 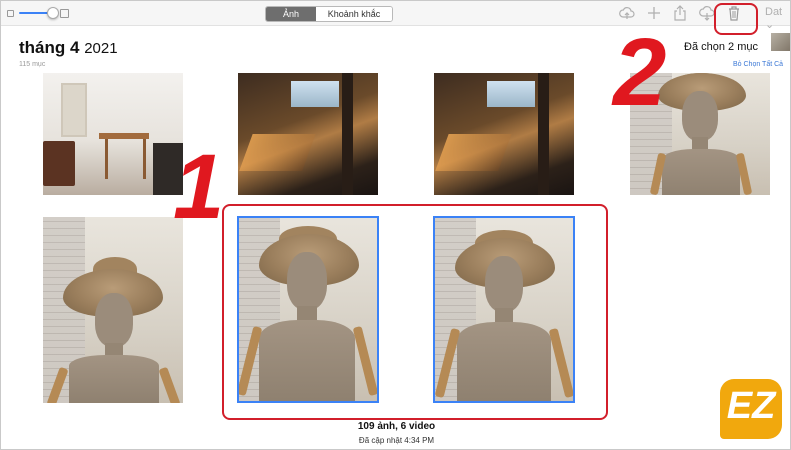 I want to click on view-segmented-control: Ảnh Khoảnh khắc, so click(x=329, y=14).